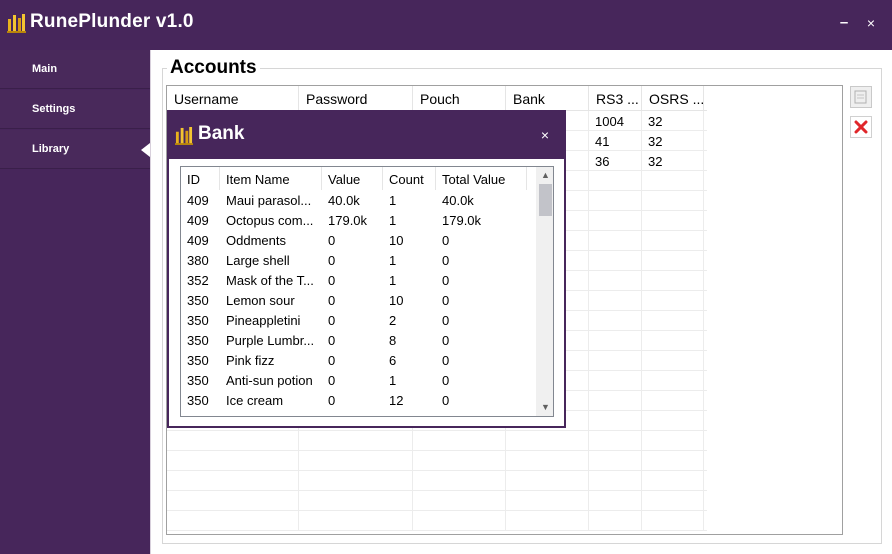  I want to click on list-cell: Lemon sour, so click(260, 300).